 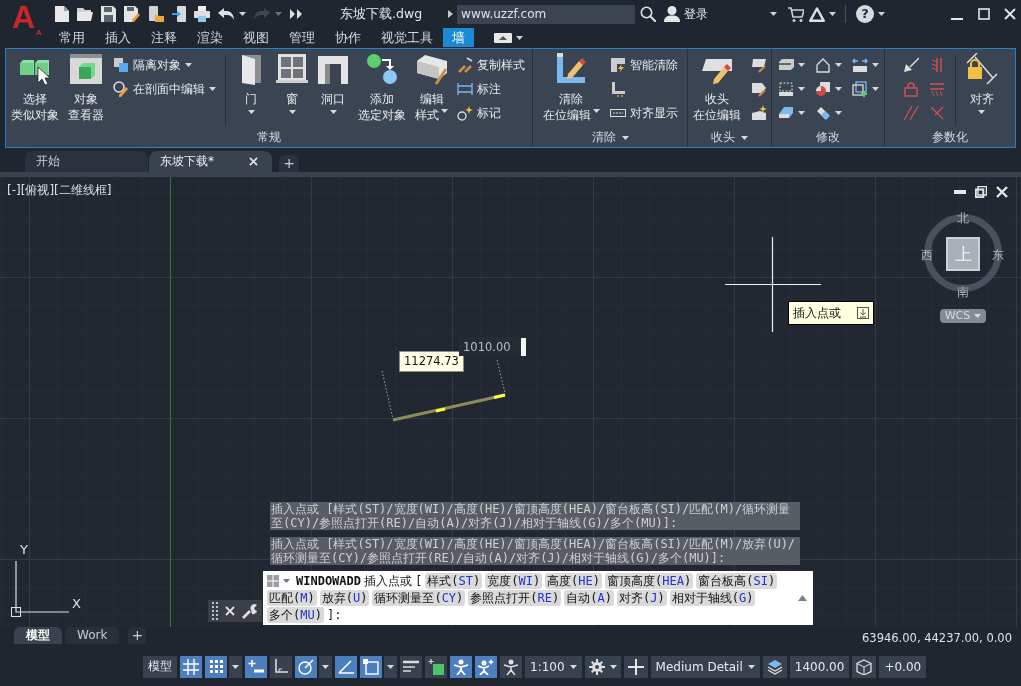 What do you see at coordinates (164, 65) in the screenshot?
I see `ribbon-small-button: 隔离对象` at bounding box center [164, 65].